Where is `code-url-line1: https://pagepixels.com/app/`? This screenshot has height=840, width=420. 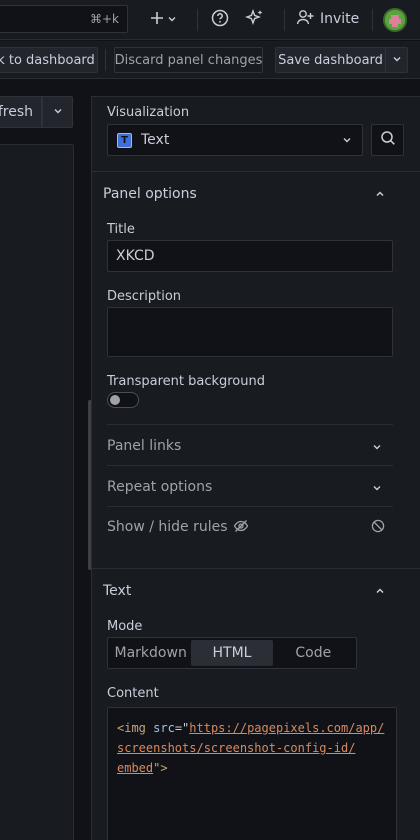 code-url-line1: https://pagepixels.com/app/ is located at coordinates (287, 728).